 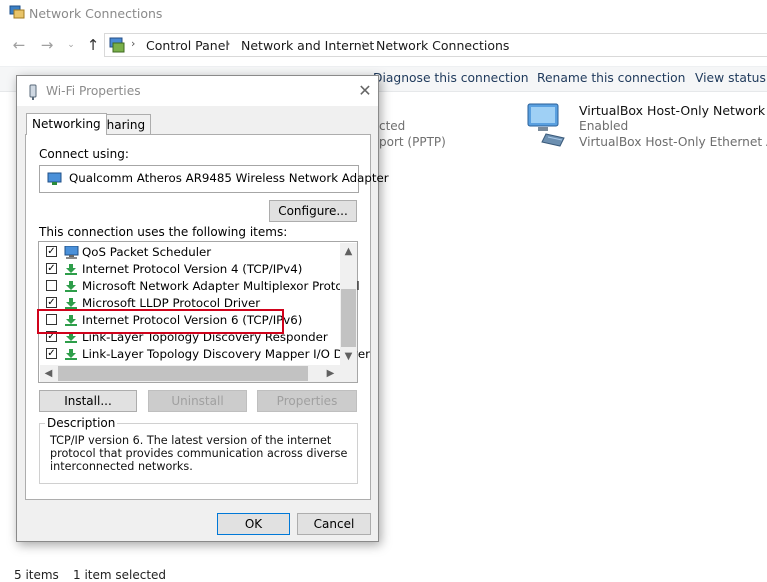 I want to click on tab-networking: Networking, so click(x=66, y=124).